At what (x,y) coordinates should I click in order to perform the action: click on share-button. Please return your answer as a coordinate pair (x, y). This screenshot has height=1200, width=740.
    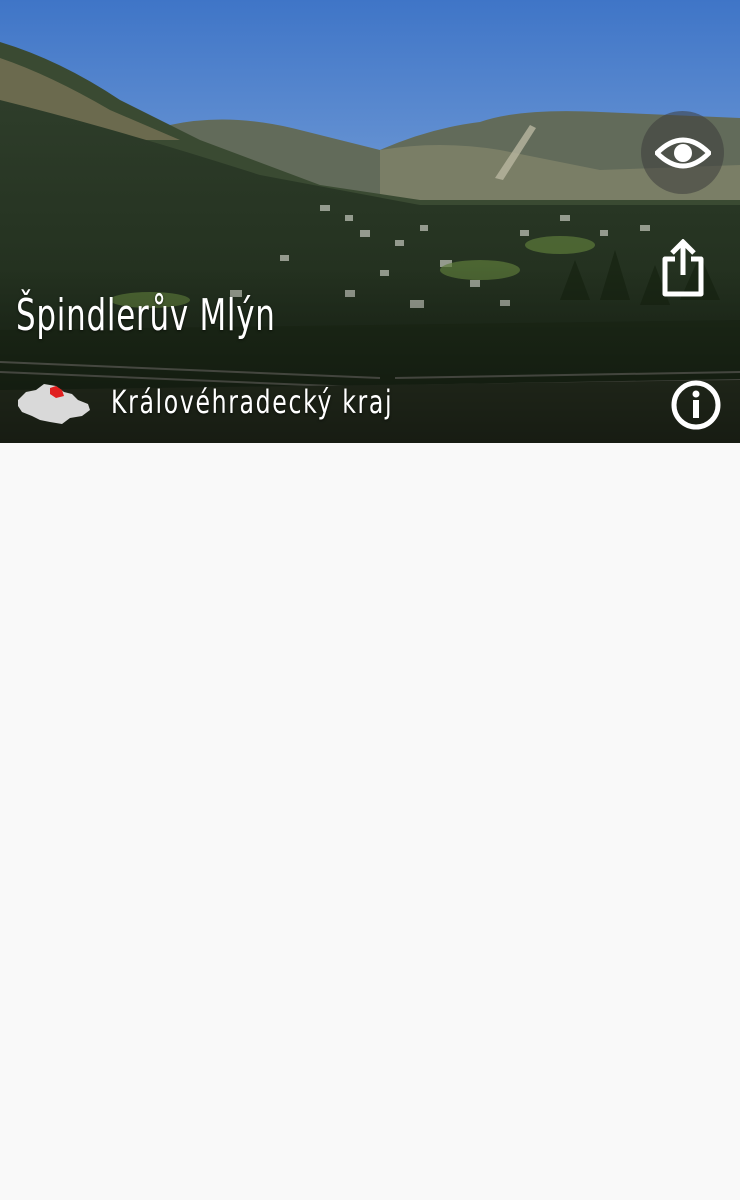
    Looking at the image, I should click on (683, 268).